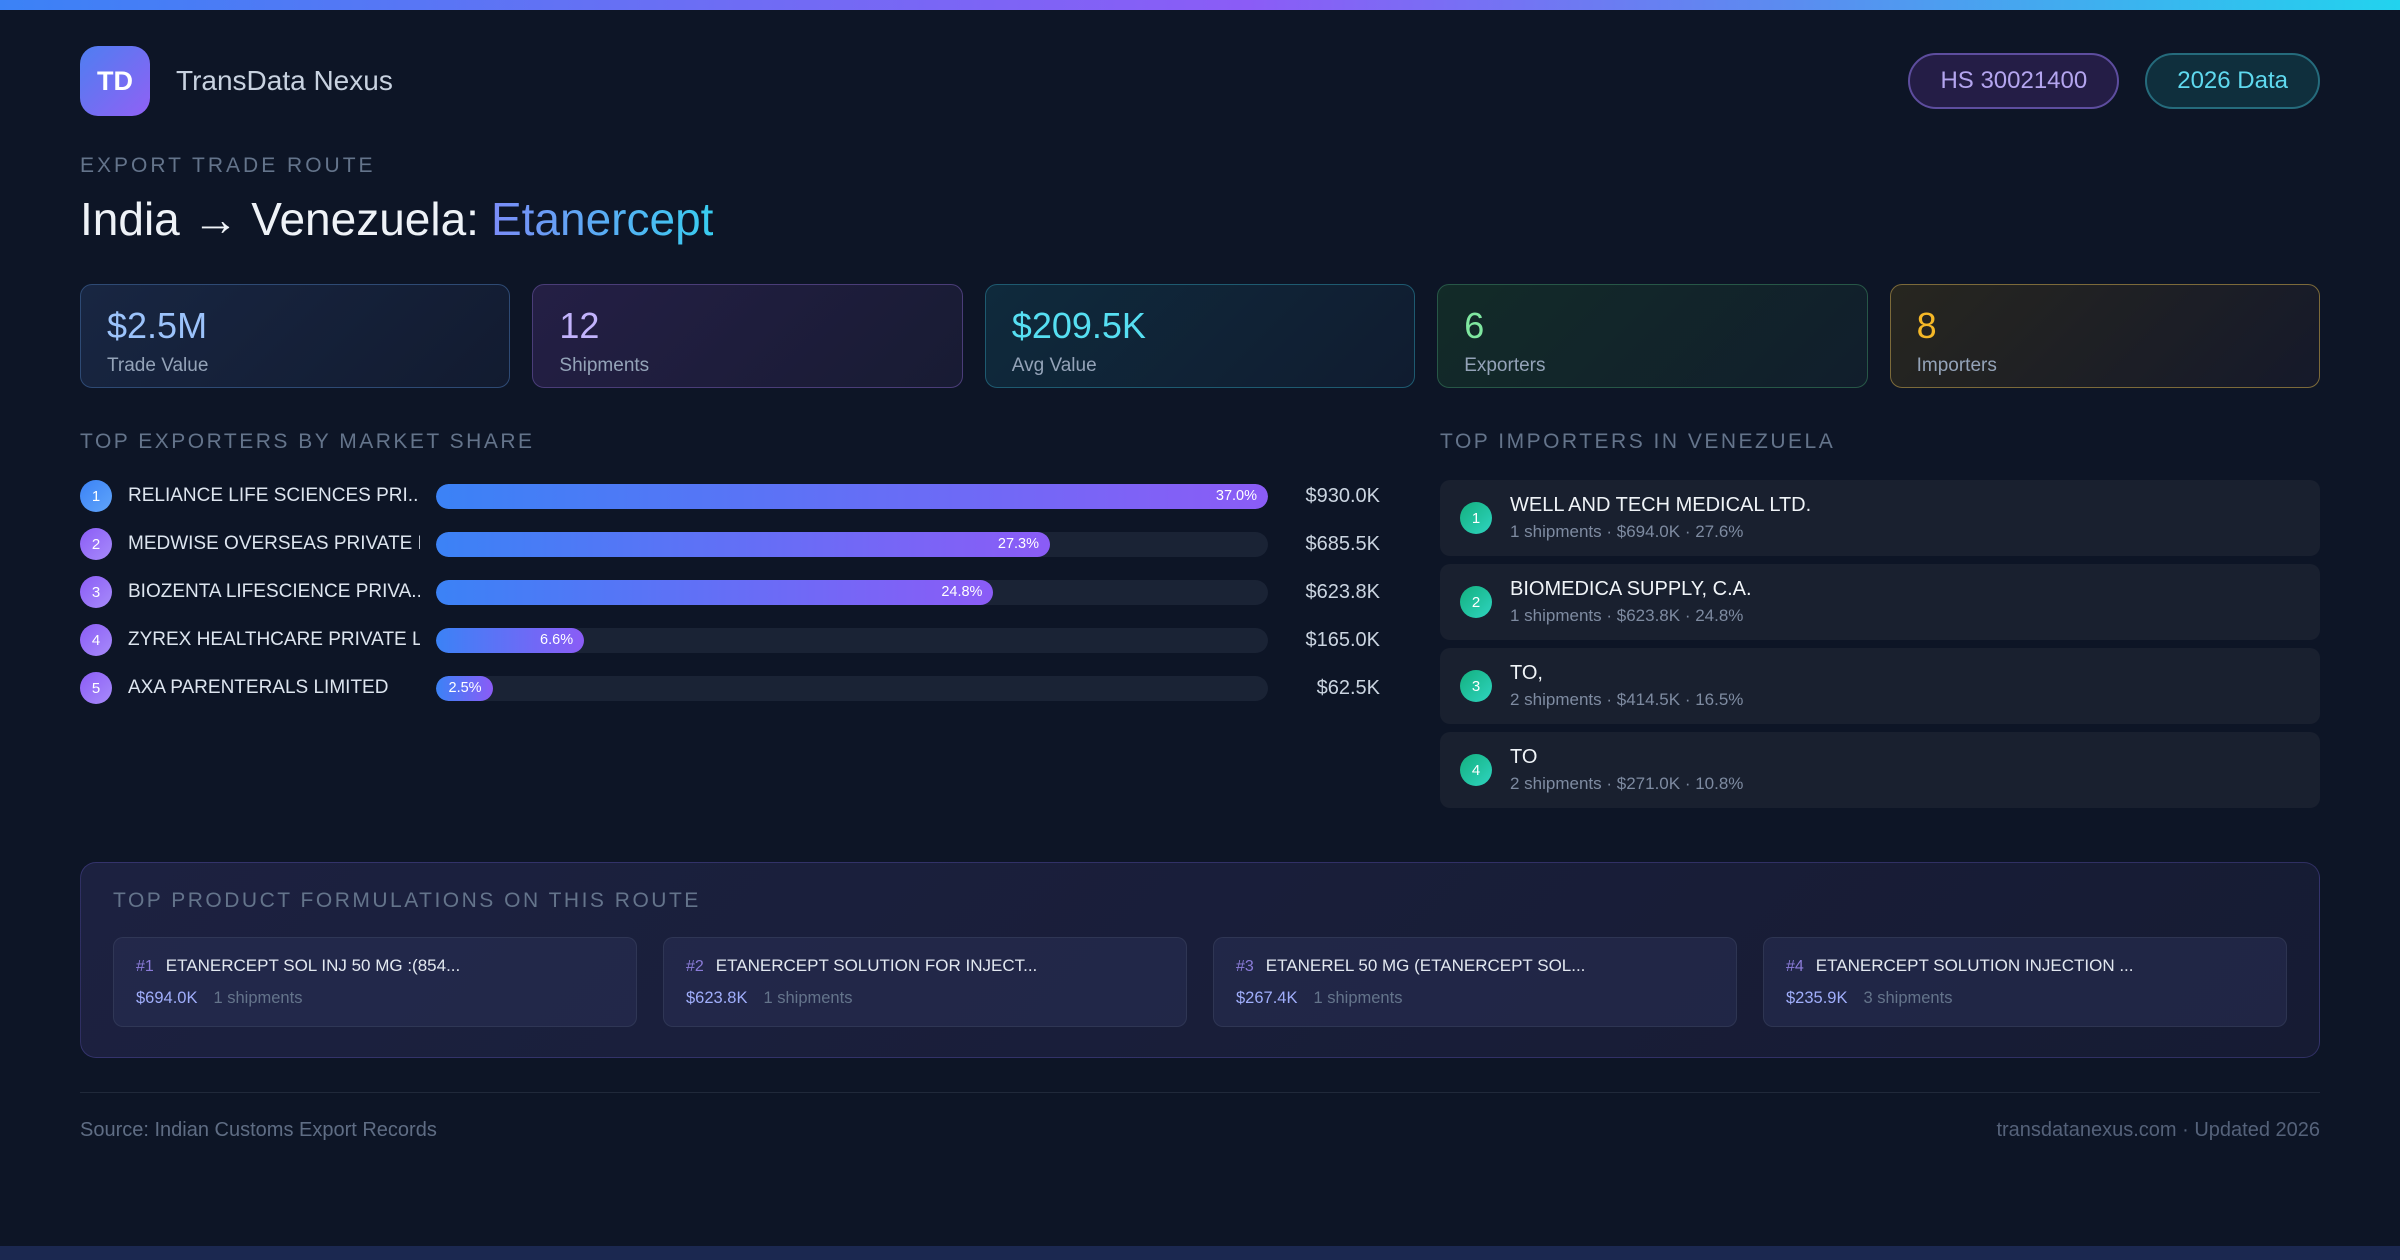 The height and width of the screenshot is (1260, 2400). Describe the element at coordinates (602, 219) in the screenshot. I see `page-title-product: Etanercept` at that location.